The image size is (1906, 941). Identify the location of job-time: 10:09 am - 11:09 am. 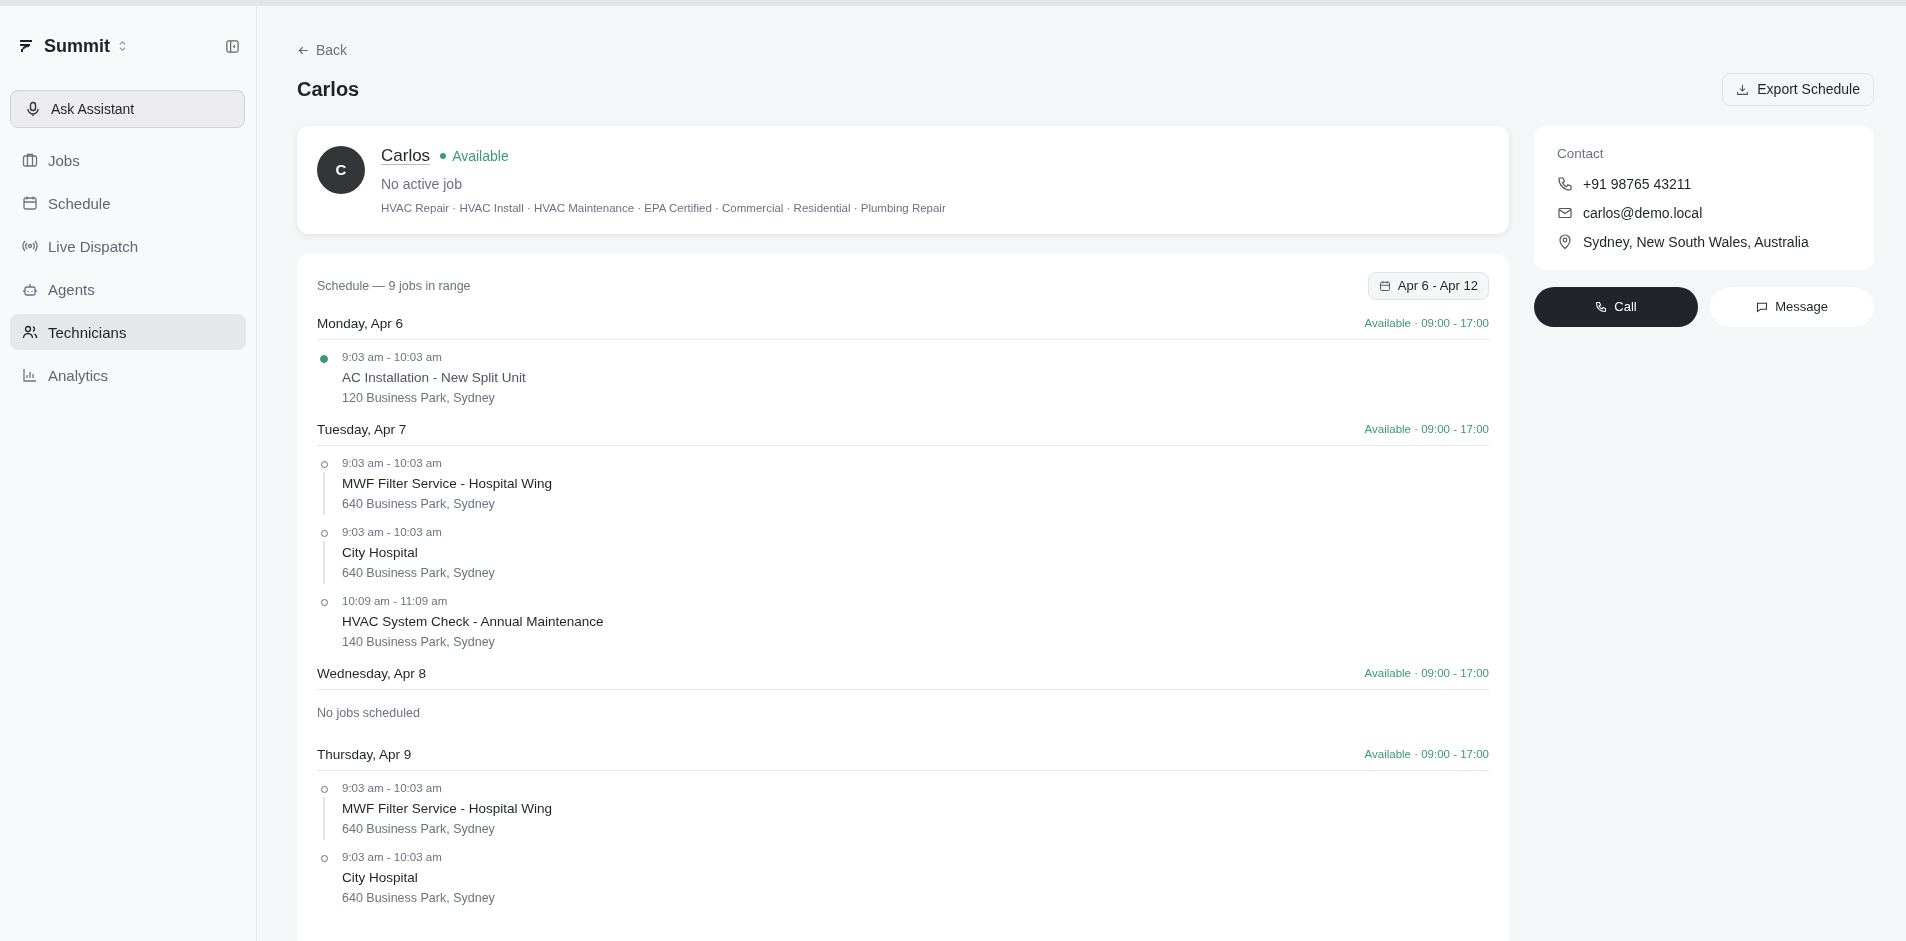
(395, 601).